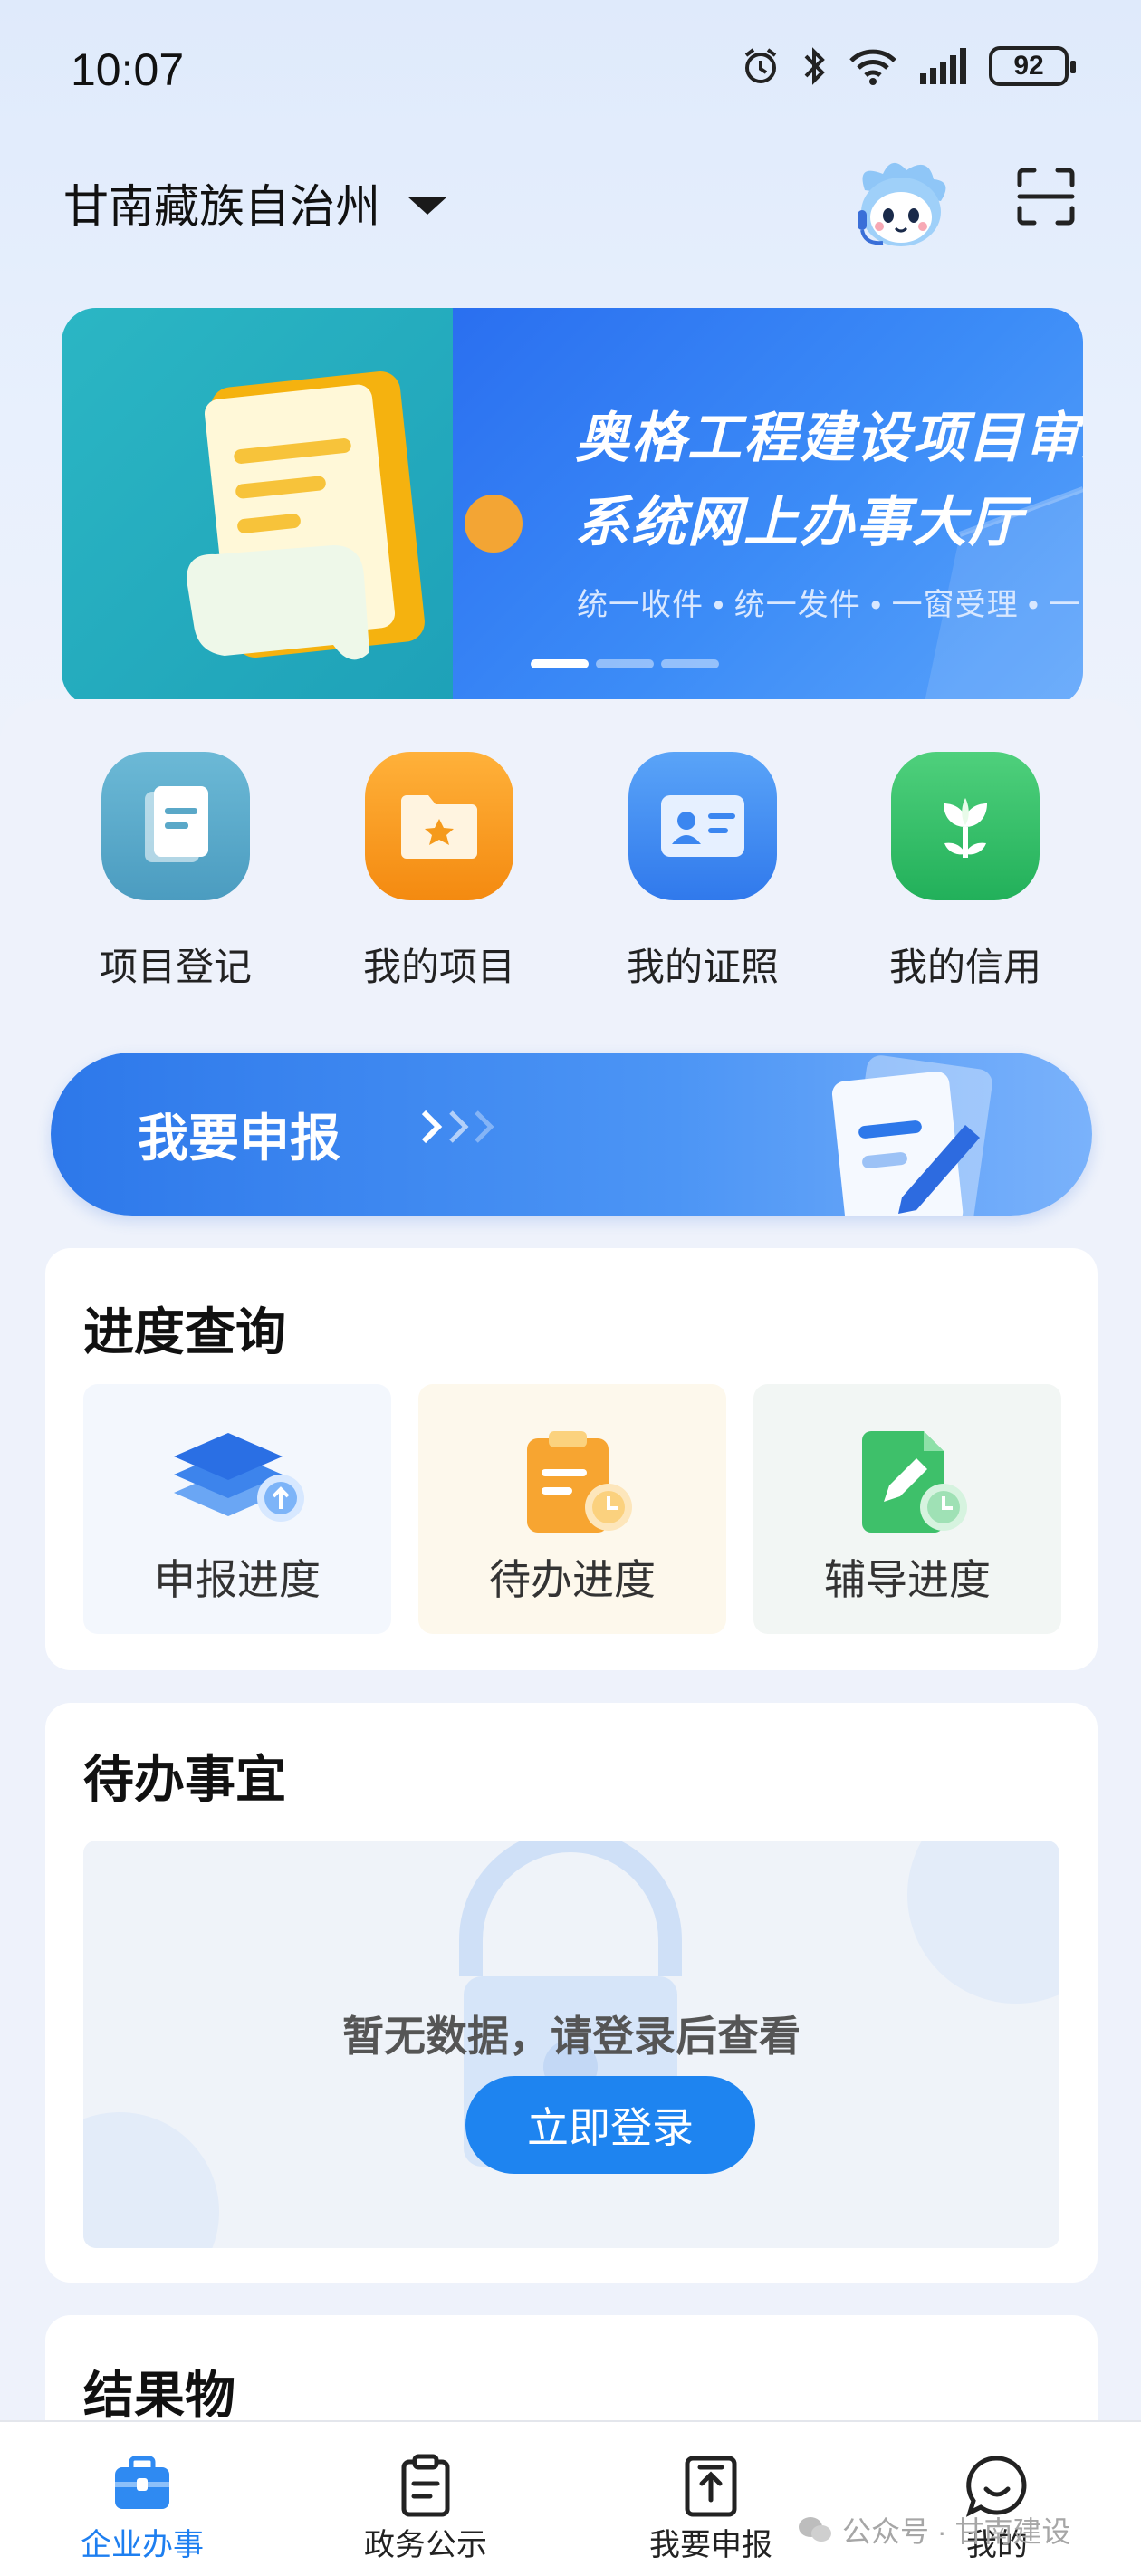 The width and height of the screenshot is (1141, 2576). Describe the element at coordinates (438, 967) in the screenshot. I see `quick-action-label: 我的项目` at that location.